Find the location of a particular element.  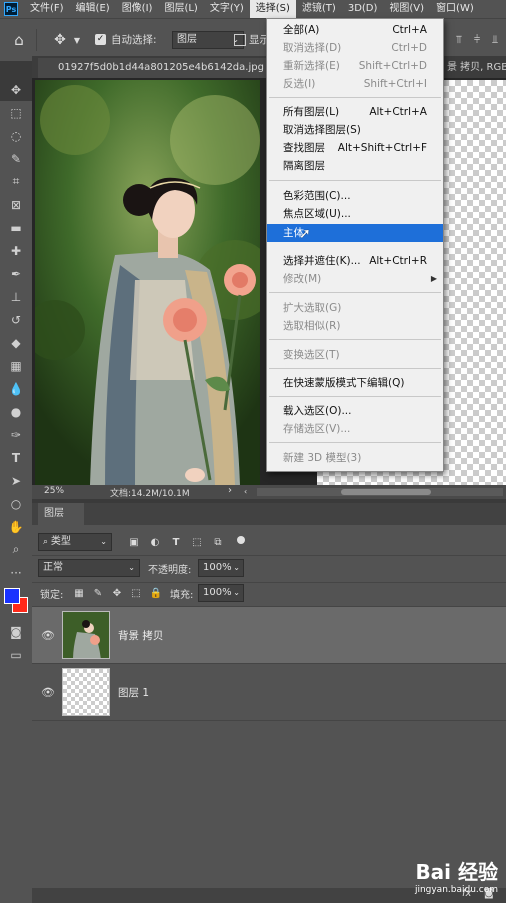

path-select-tool-icon: ➤ is located at coordinates (16, 480).